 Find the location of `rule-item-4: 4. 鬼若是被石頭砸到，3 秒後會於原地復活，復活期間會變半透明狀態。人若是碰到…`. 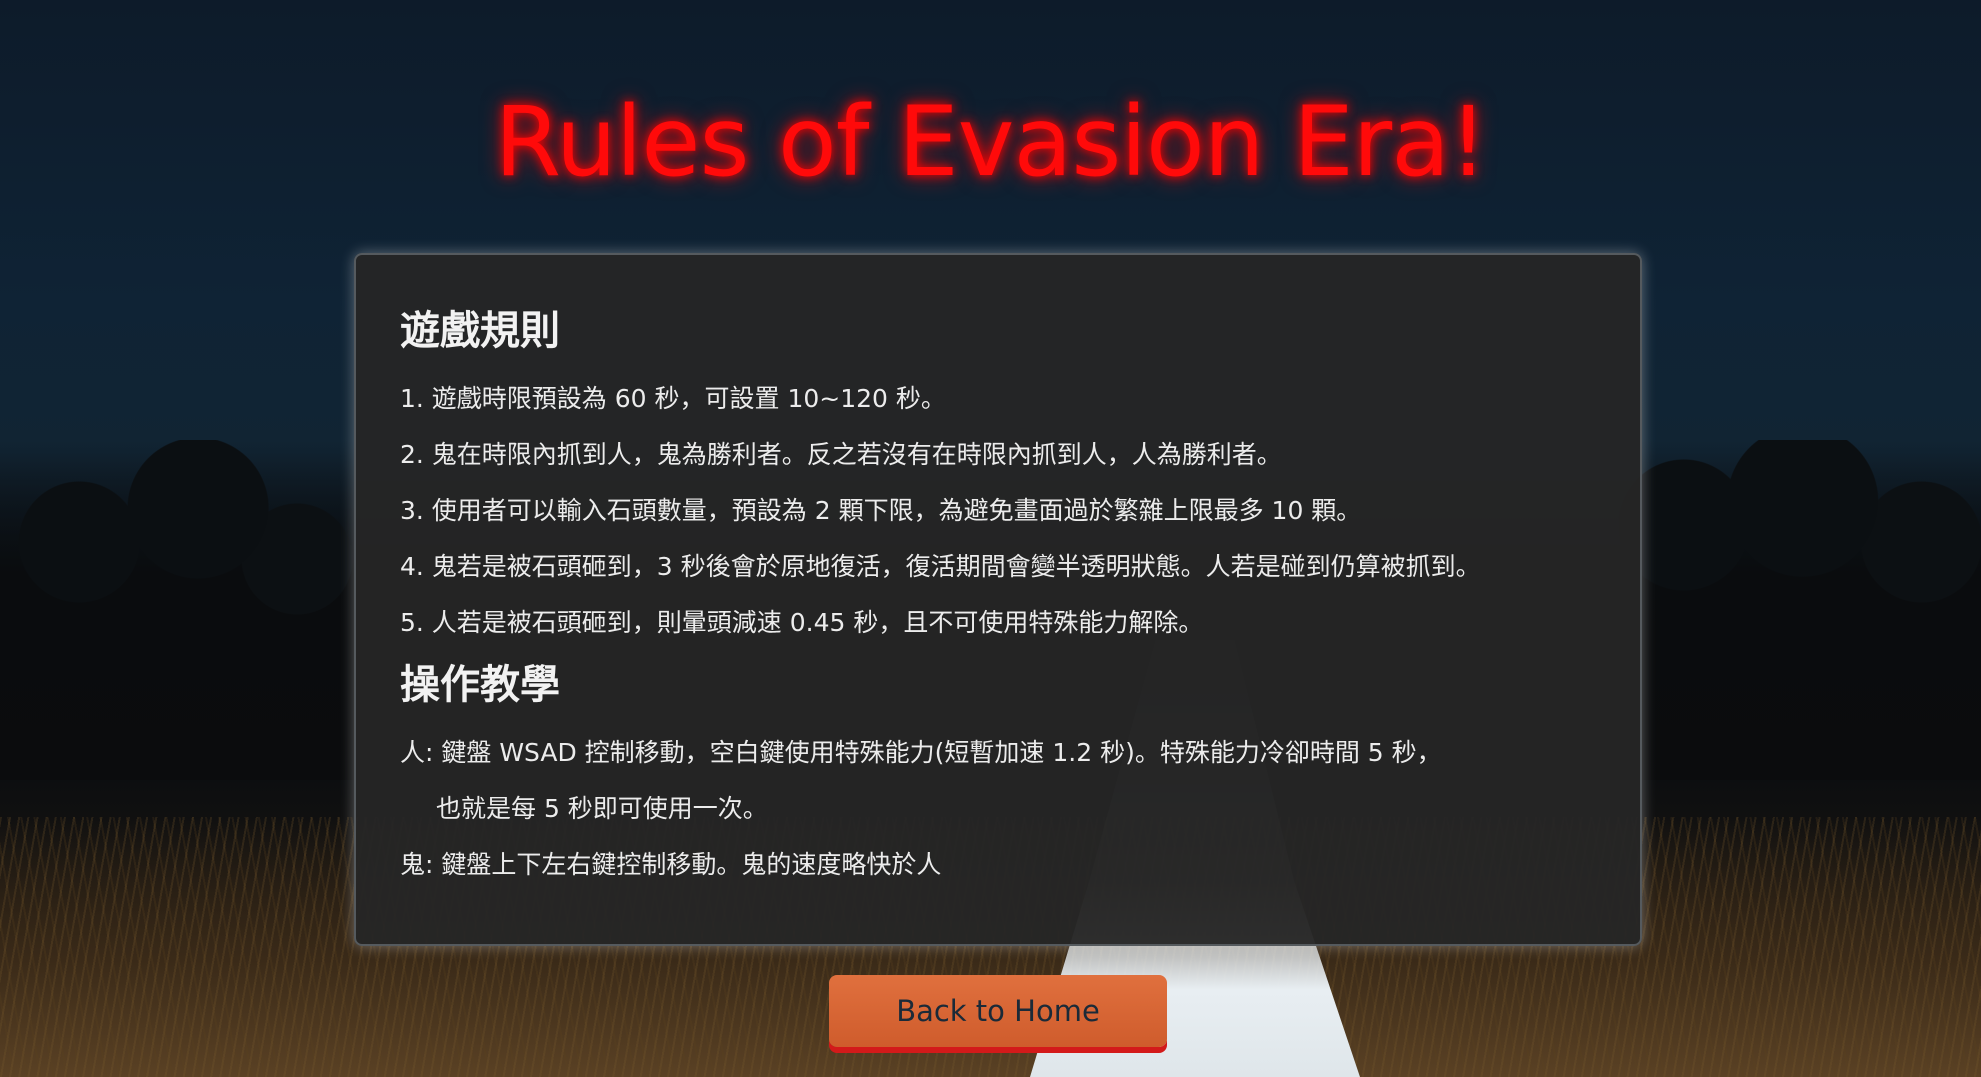

rule-item-4: 4. 鬼若是被石頭砸到，3 秒後會於原地復活，復活期間會變半透明狀態。人若是碰到… is located at coordinates (940, 566).